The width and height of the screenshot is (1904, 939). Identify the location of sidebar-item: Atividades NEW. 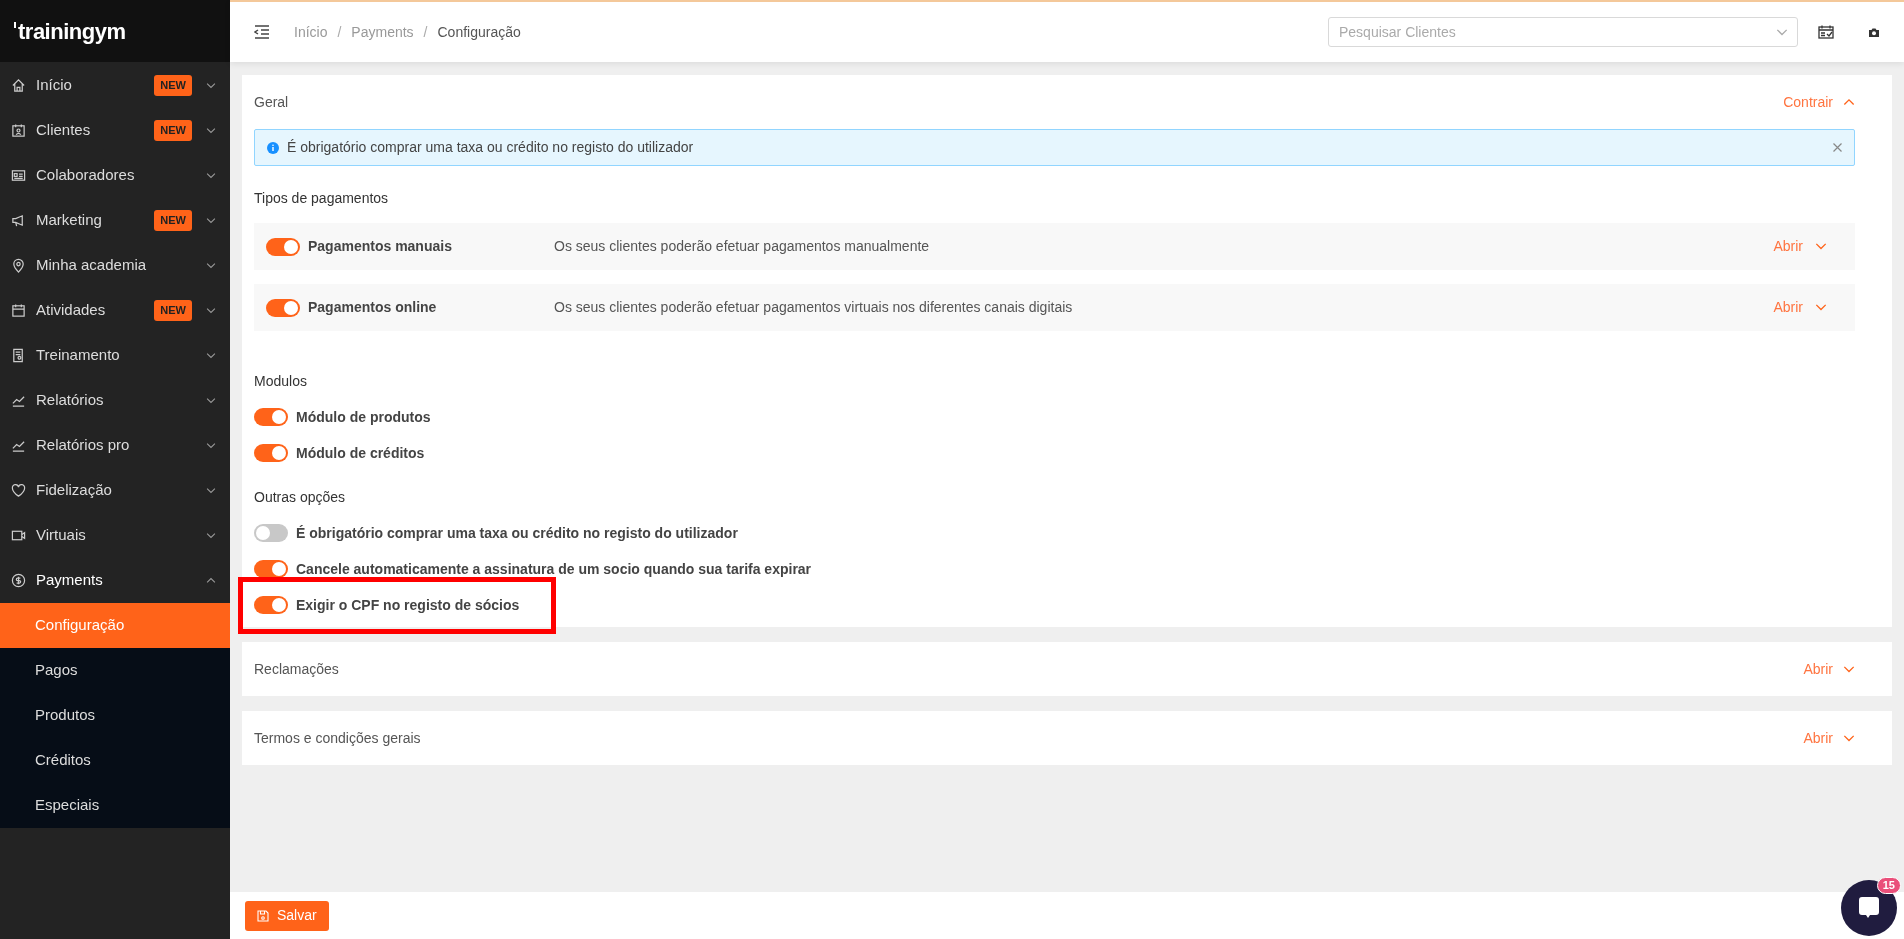
(115, 310).